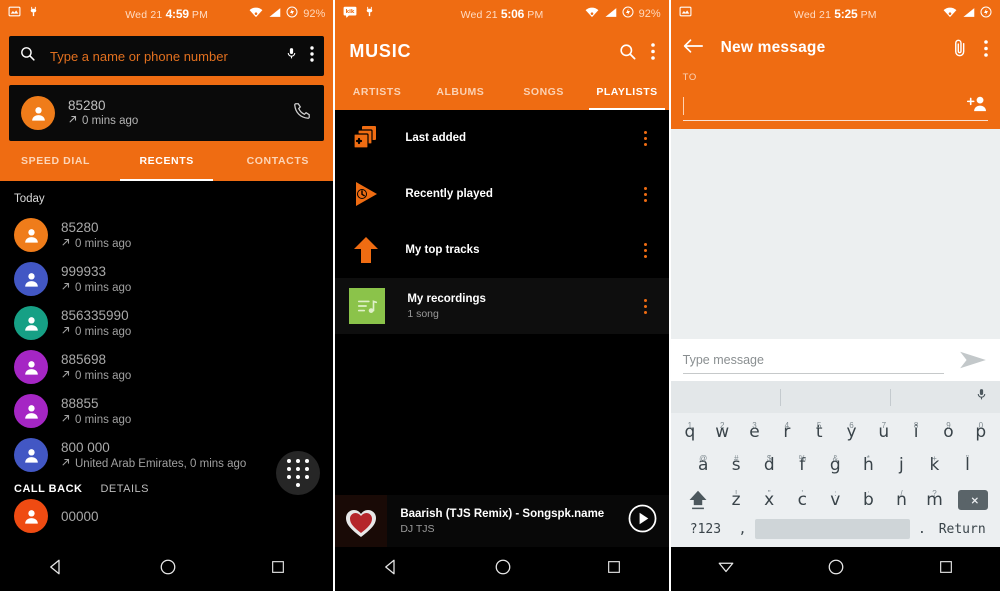 Image resolution: width=1000 pixels, height=591 pixels. What do you see at coordinates (166, 279) in the screenshot?
I see `table-row: 999933 0 mins ago` at bounding box center [166, 279].